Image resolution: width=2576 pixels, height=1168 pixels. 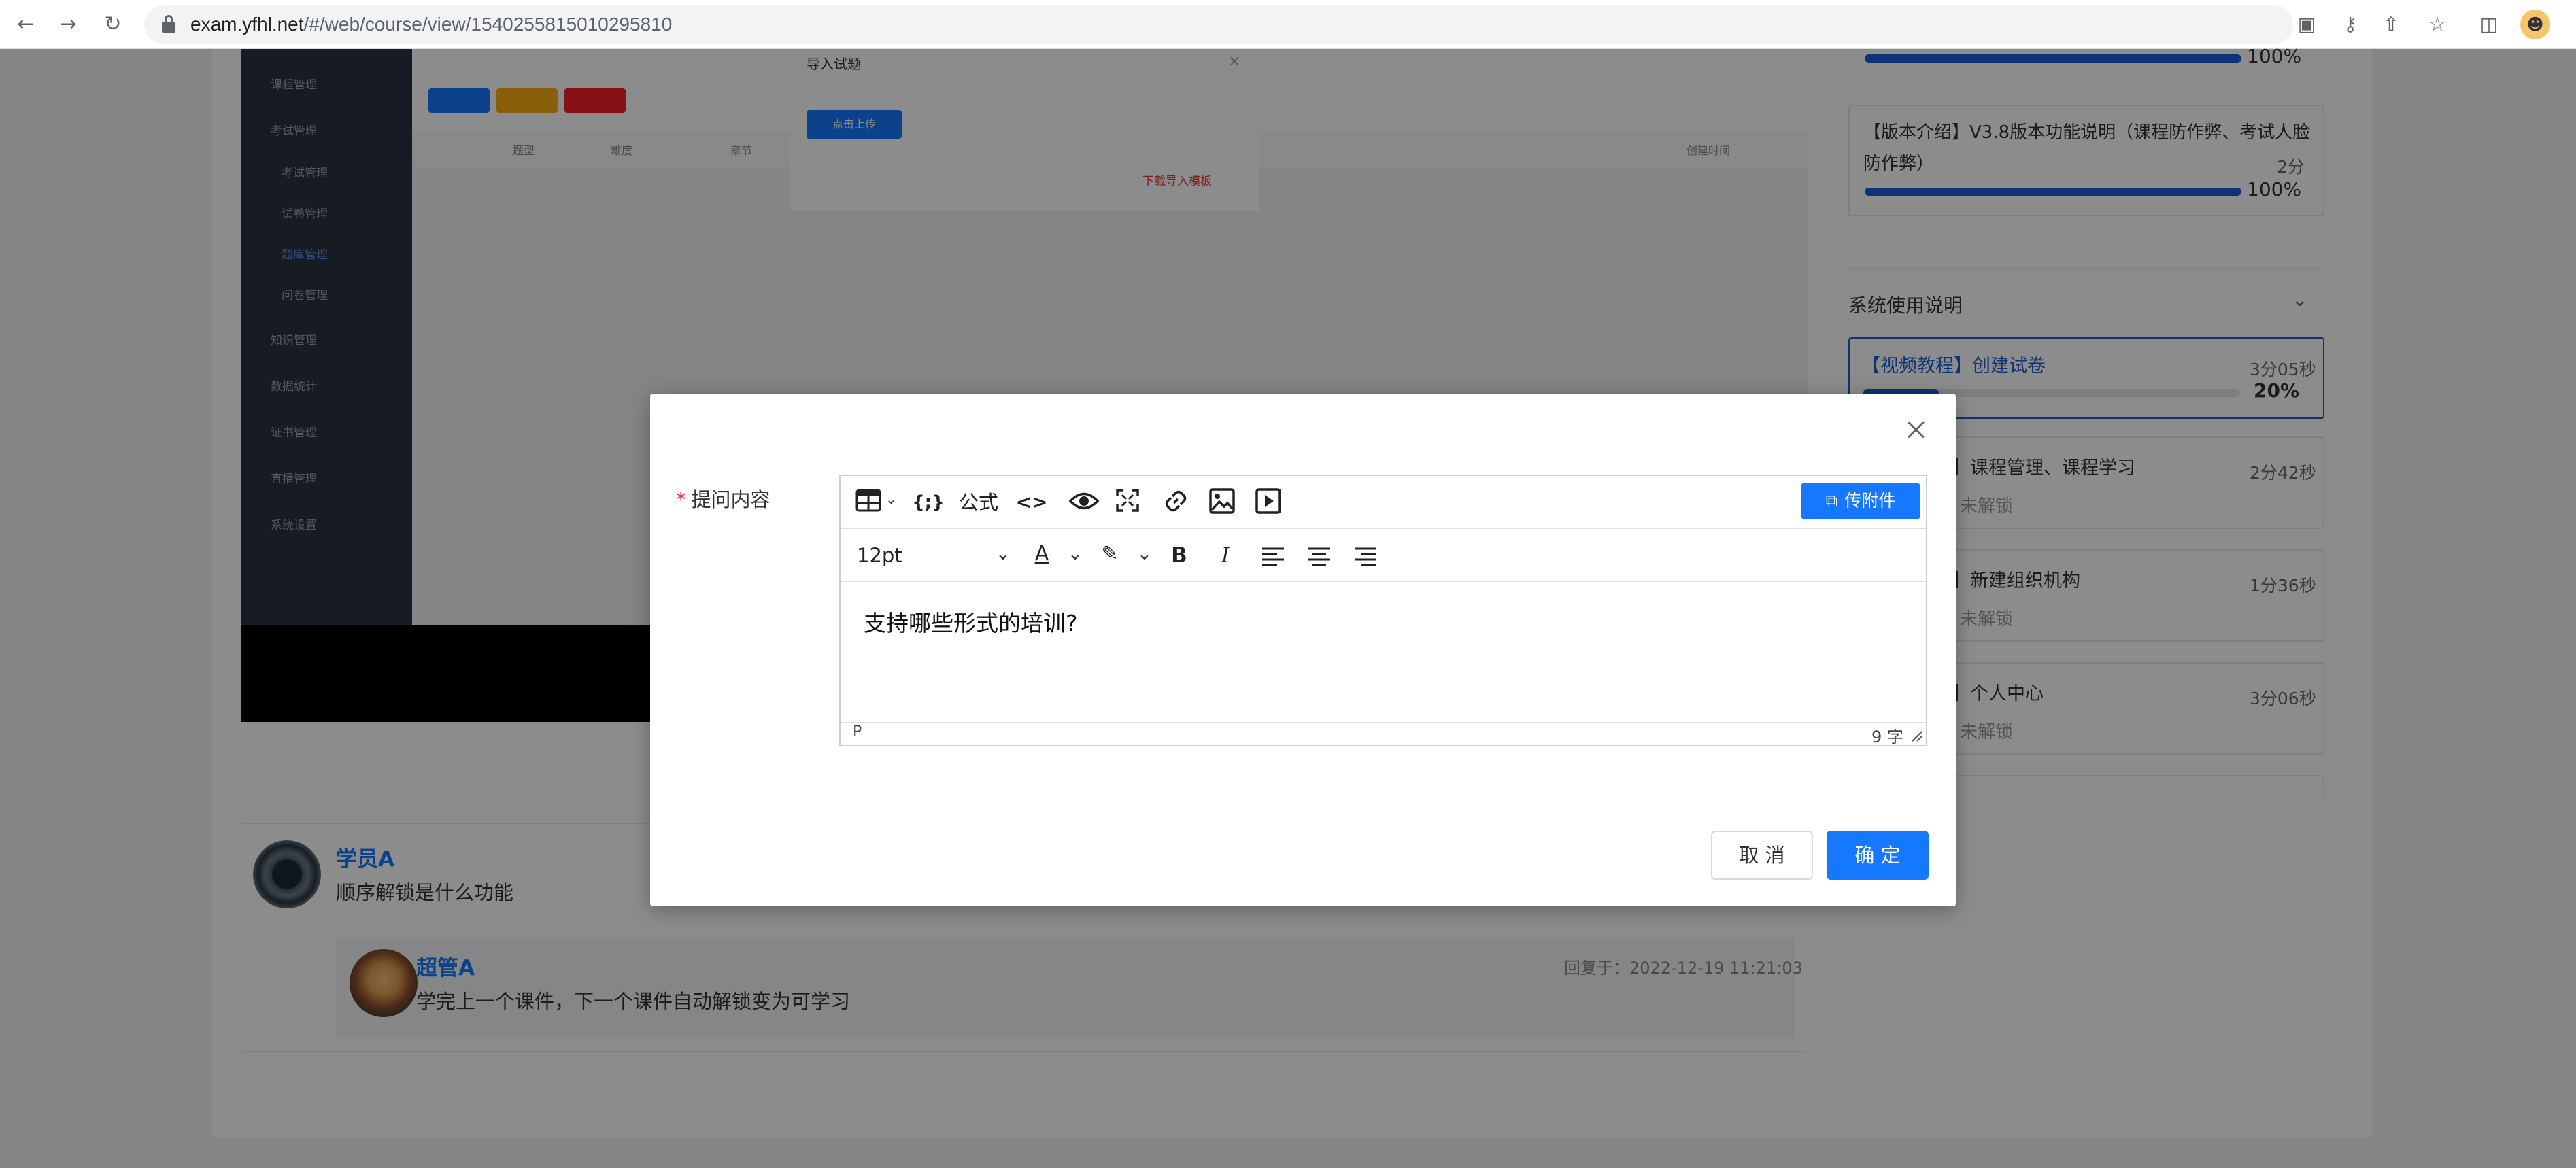 I want to click on upload-attachment-label: 传附件, so click(x=1870, y=501).